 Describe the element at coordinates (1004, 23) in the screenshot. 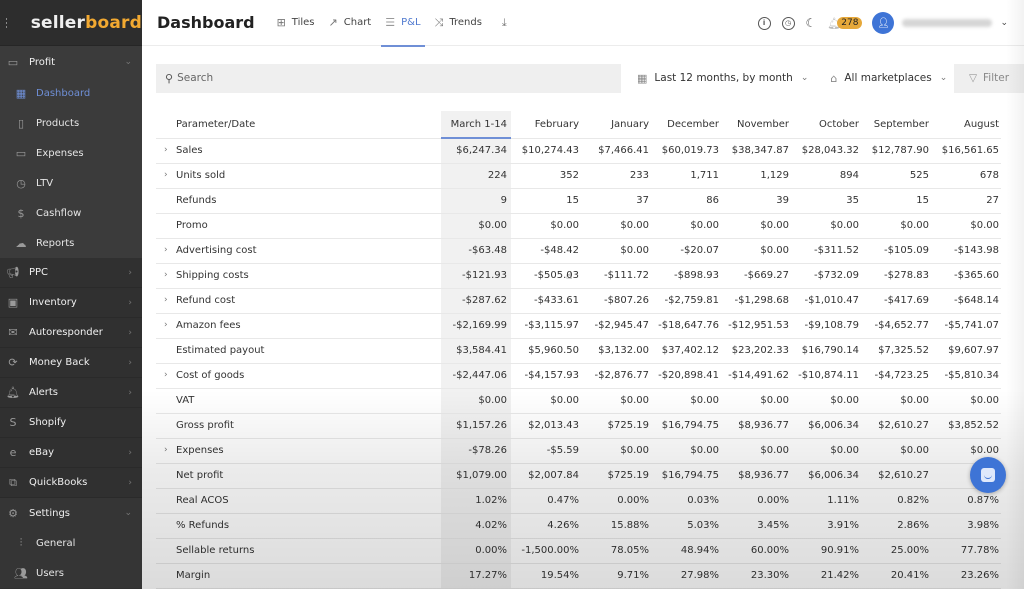

I see `chevron-down-icon: ⌄` at that location.